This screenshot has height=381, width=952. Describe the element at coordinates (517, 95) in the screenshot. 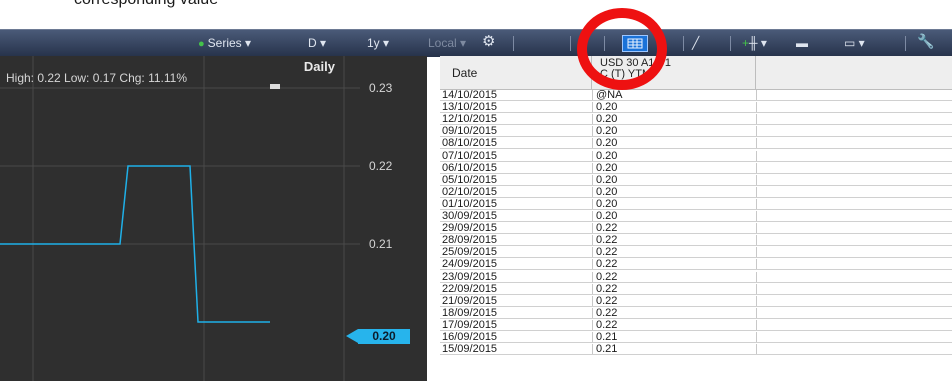

I see `date-cell: 14/10/2015` at that location.